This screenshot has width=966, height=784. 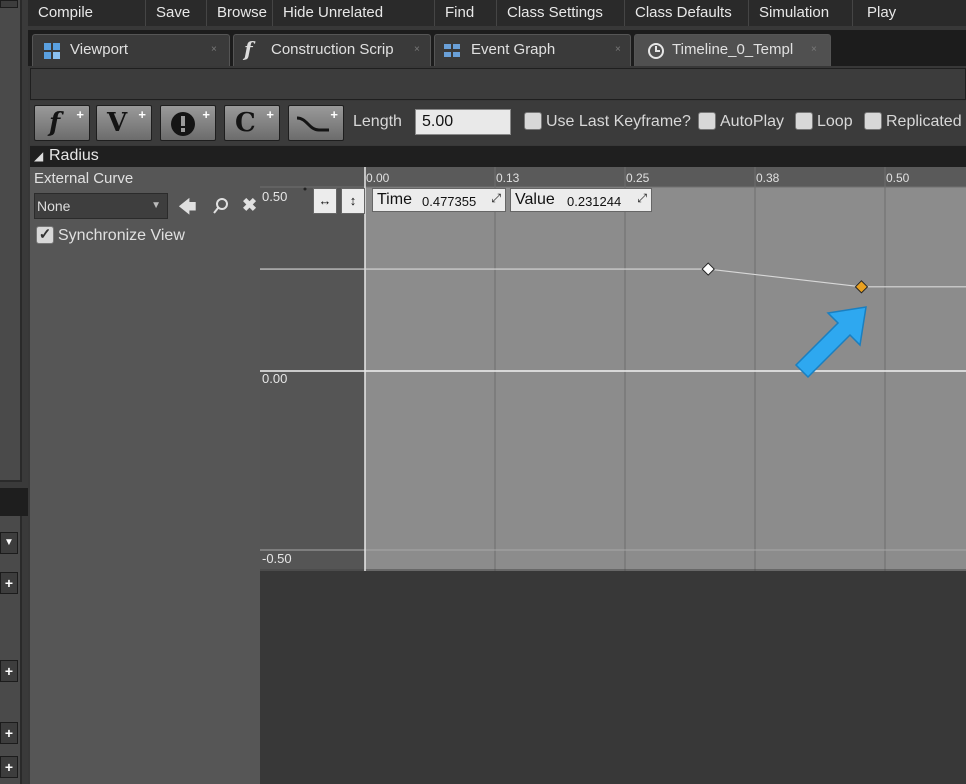 What do you see at coordinates (804, 121) in the screenshot?
I see `loop-checkbox` at bounding box center [804, 121].